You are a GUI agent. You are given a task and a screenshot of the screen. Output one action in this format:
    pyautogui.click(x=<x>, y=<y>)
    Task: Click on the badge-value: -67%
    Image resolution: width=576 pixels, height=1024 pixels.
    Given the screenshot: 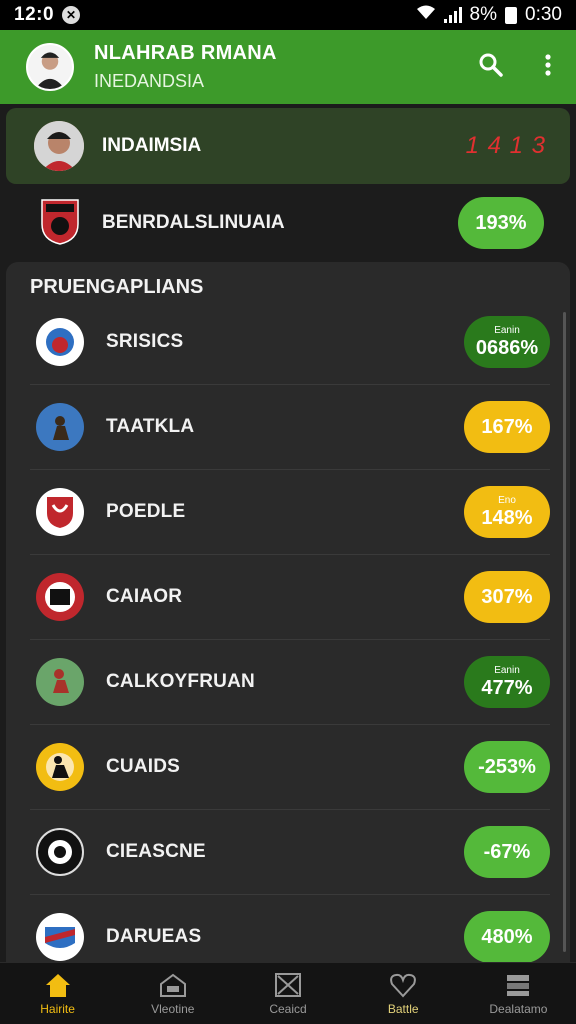 What is the action you would take?
    pyautogui.click(x=507, y=852)
    